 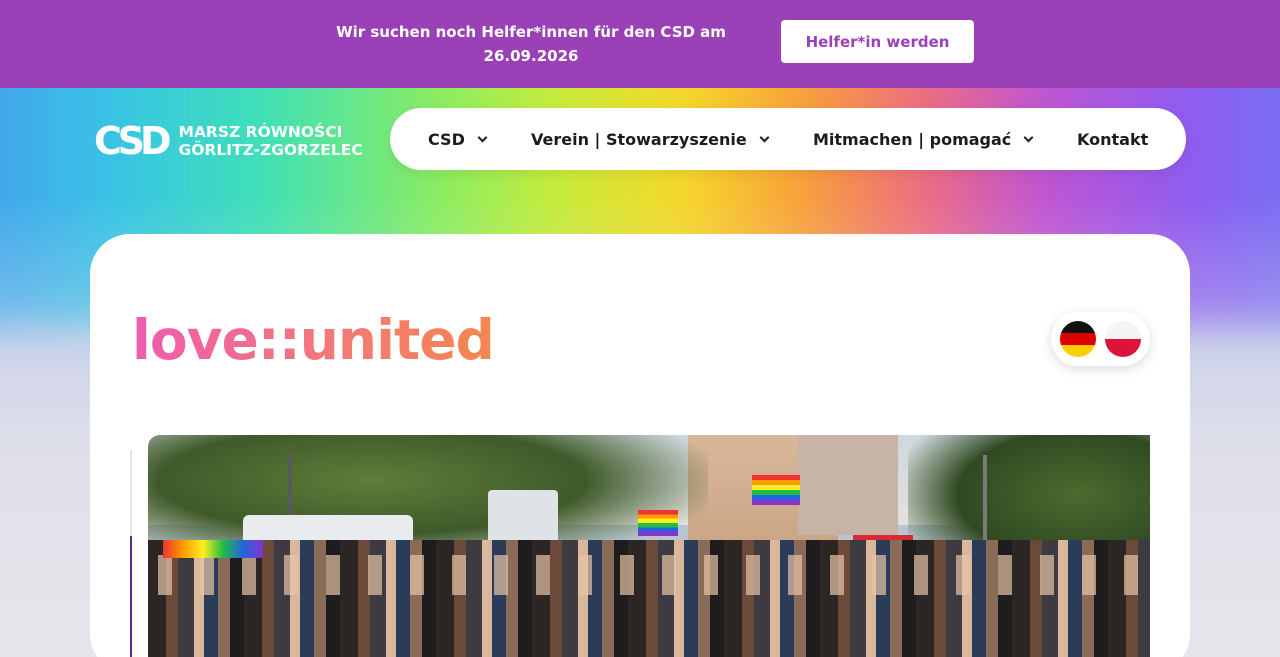 What do you see at coordinates (848, 485) in the screenshot?
I see `photo-building` at bounding box center [848, 485].